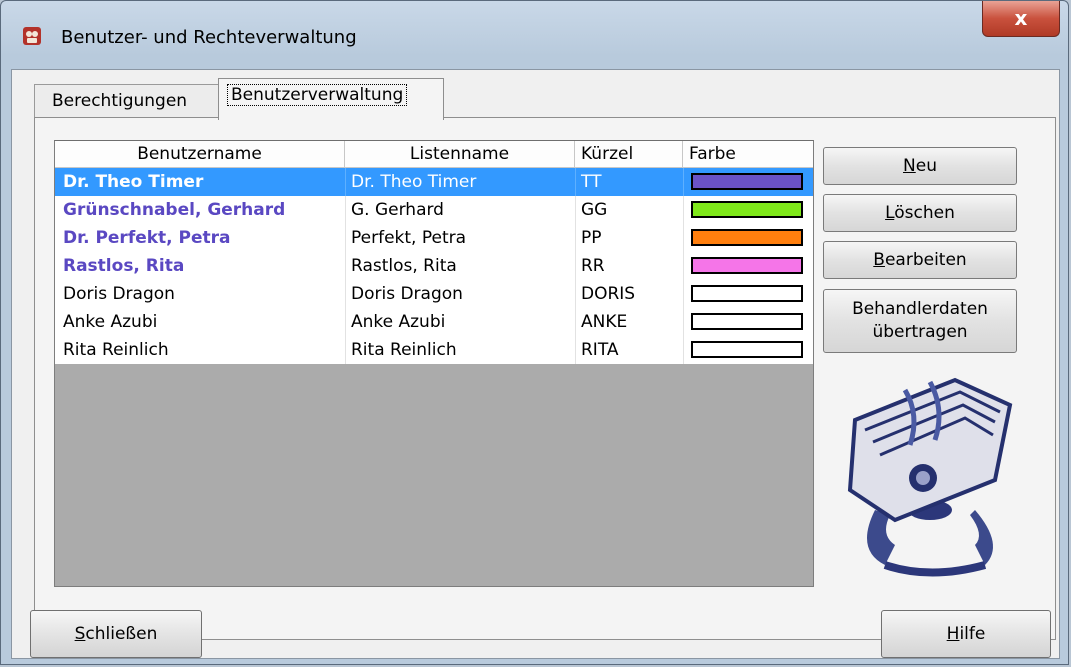 The height and width of the screenshot is (667, 1071). I want to click on cell-short: TT, so click(591, 182).